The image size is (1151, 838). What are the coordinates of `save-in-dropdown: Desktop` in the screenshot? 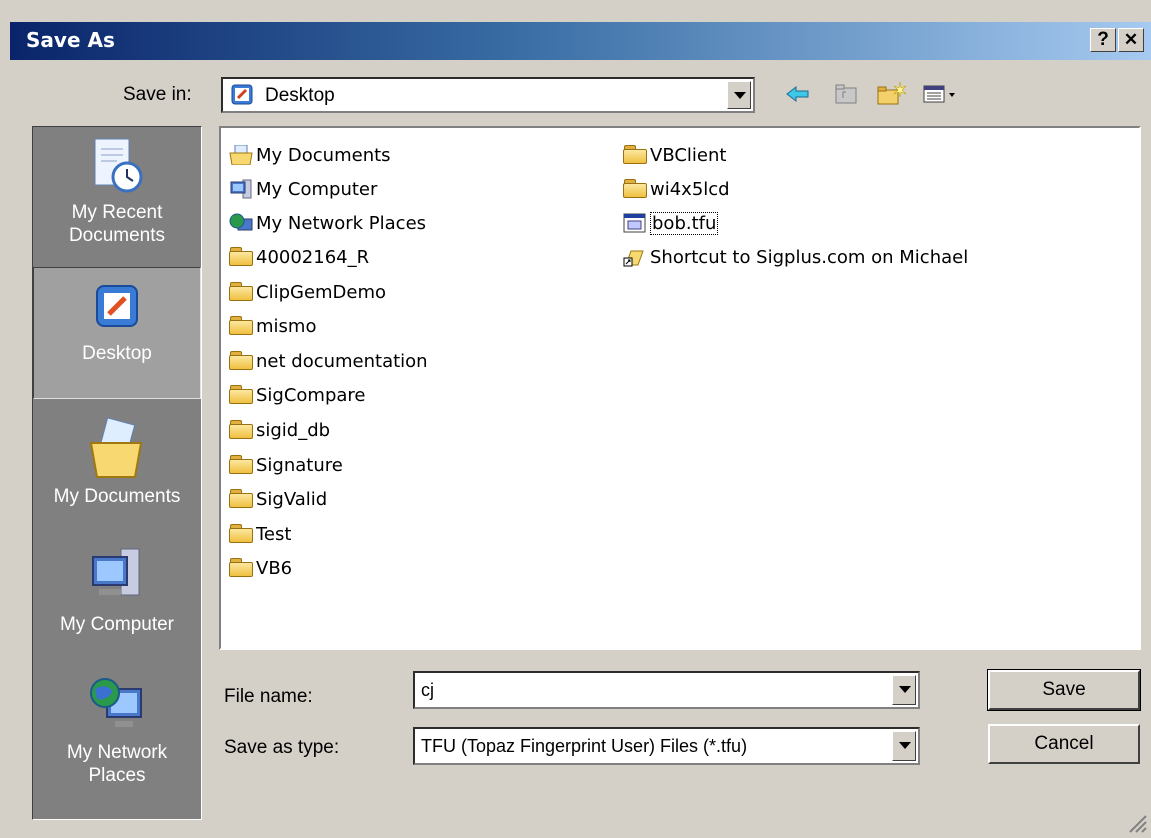 It's located at (488, 95).